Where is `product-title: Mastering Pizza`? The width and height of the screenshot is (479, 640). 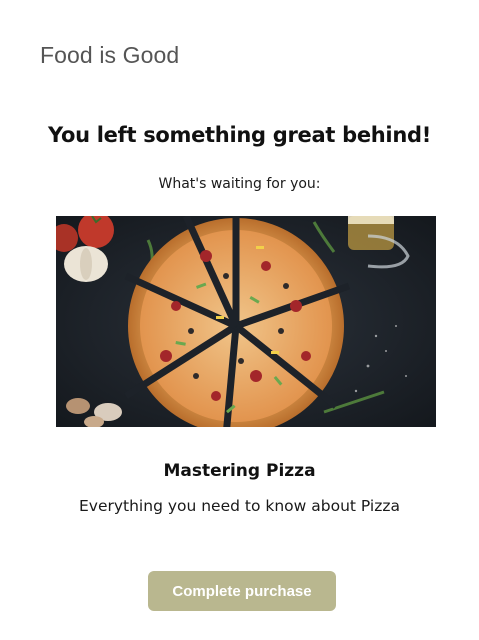
product-title: Mastering Pizza is located at coordinates (239, 471).